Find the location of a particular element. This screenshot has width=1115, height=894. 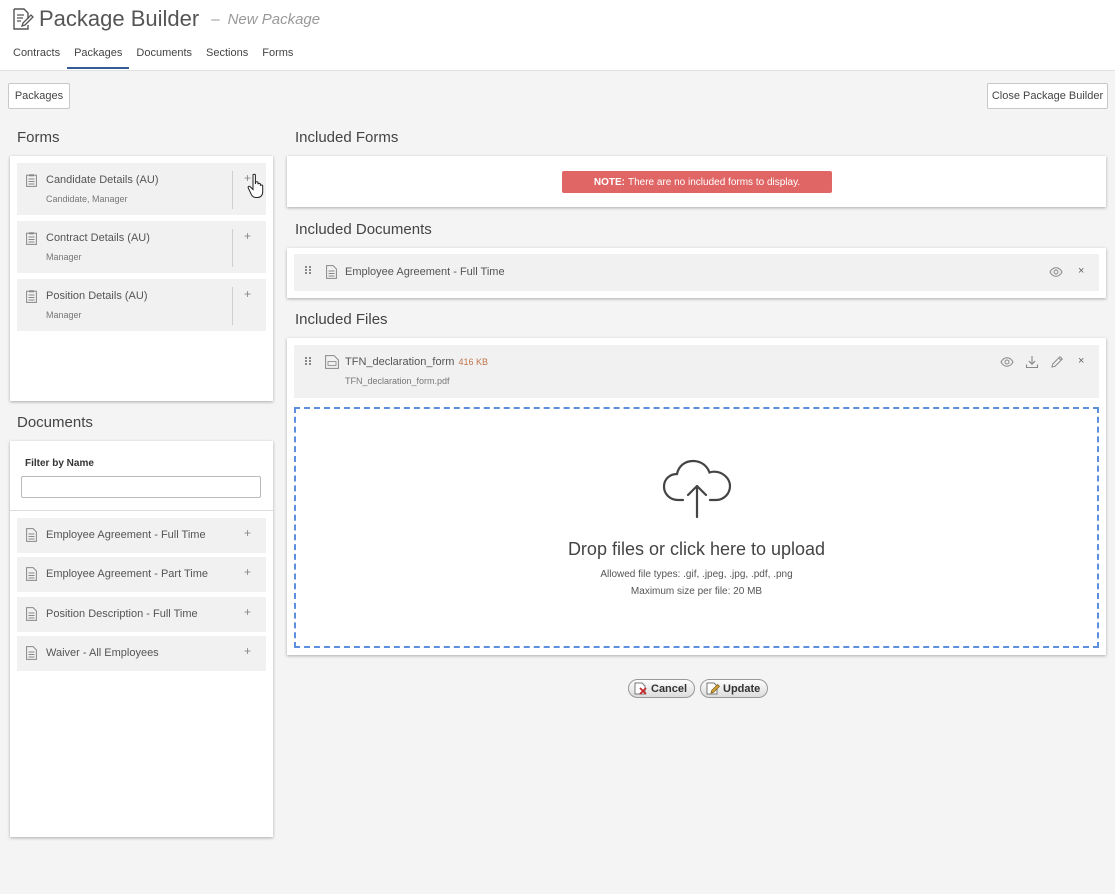

remove-document-button: × is located at coordinates (1081, 271).